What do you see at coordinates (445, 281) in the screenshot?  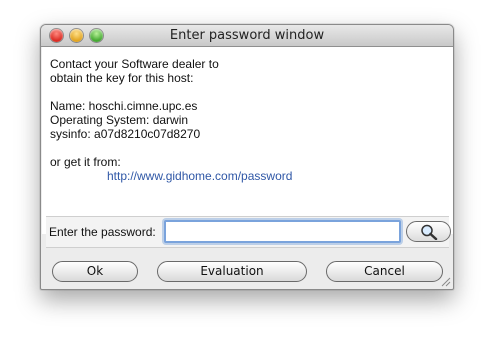 I see `resize-grip-icon` at bounding box center [445, 281].